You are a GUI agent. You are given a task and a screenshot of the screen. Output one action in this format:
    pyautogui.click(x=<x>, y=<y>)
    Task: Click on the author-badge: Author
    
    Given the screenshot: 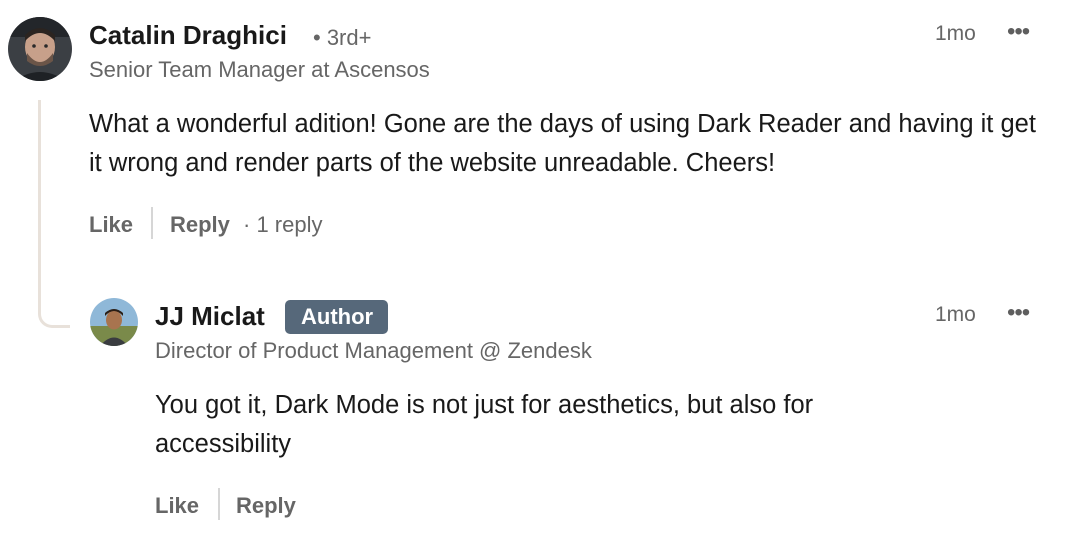 What is the action you would take?
    pyautogui.click(x=337, y=317)
    